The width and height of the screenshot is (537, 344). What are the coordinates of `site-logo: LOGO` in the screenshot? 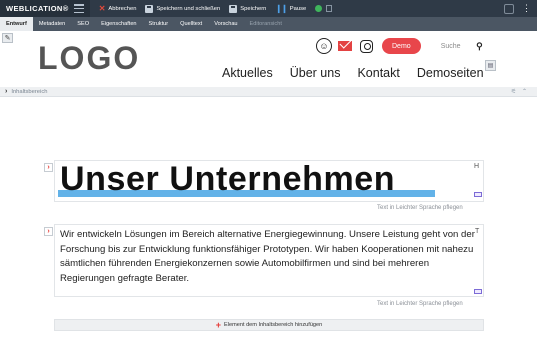 It's located at (89, 58).